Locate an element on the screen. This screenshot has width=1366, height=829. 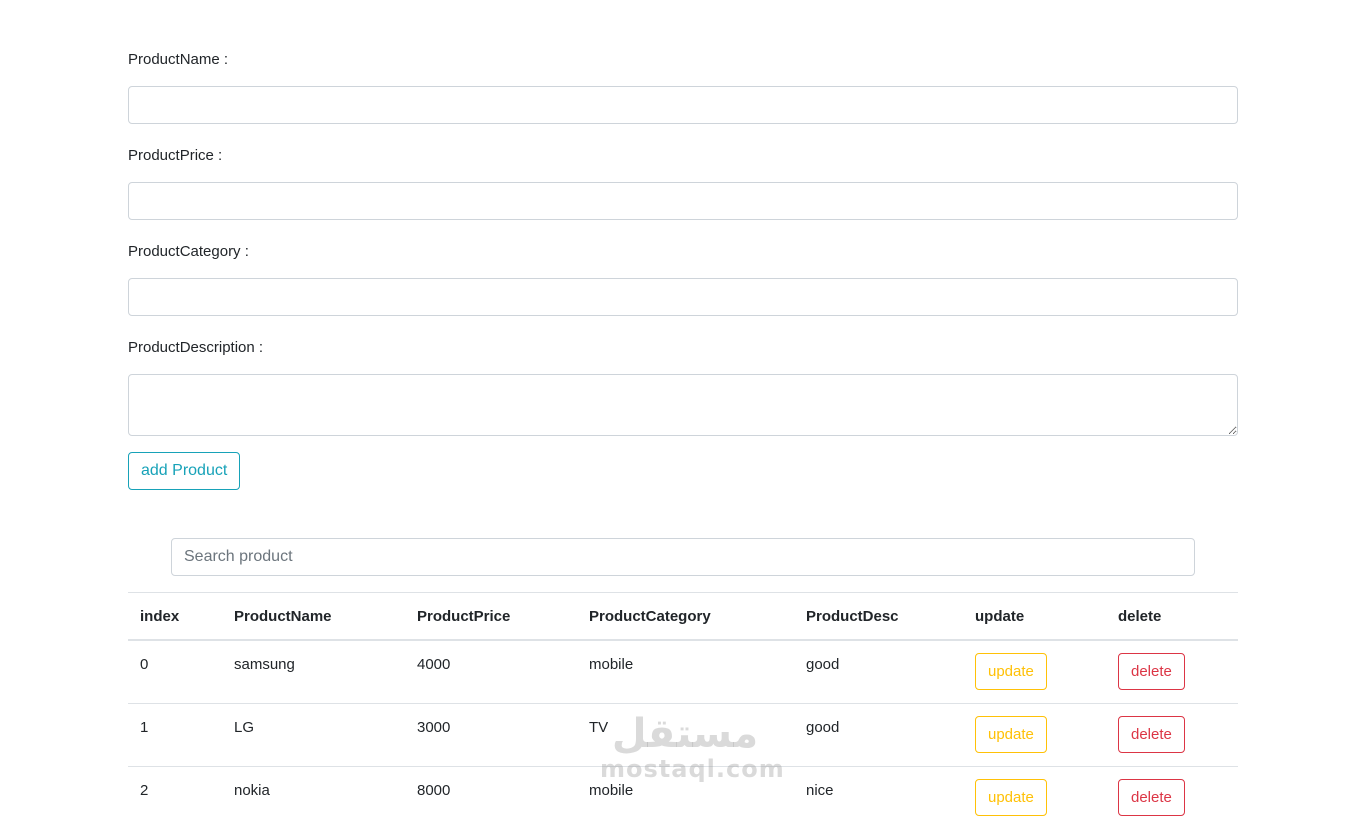
cell-index: 0 is located at coordinates (175, 672).